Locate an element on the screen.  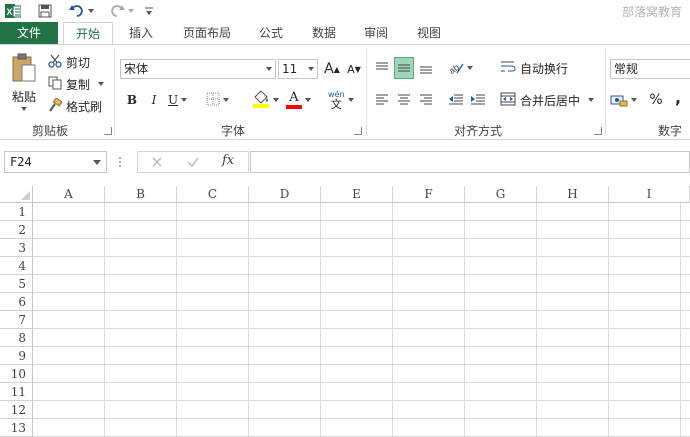
format-painter-button: 格式刷 is located at coordinates (75, 105).